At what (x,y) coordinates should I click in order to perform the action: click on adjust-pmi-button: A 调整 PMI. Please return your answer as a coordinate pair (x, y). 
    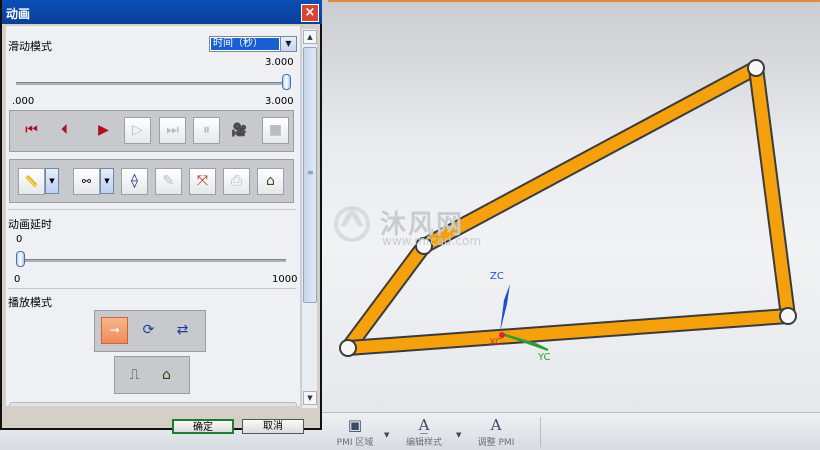
    Looking at the image, I should click on (496, 431).